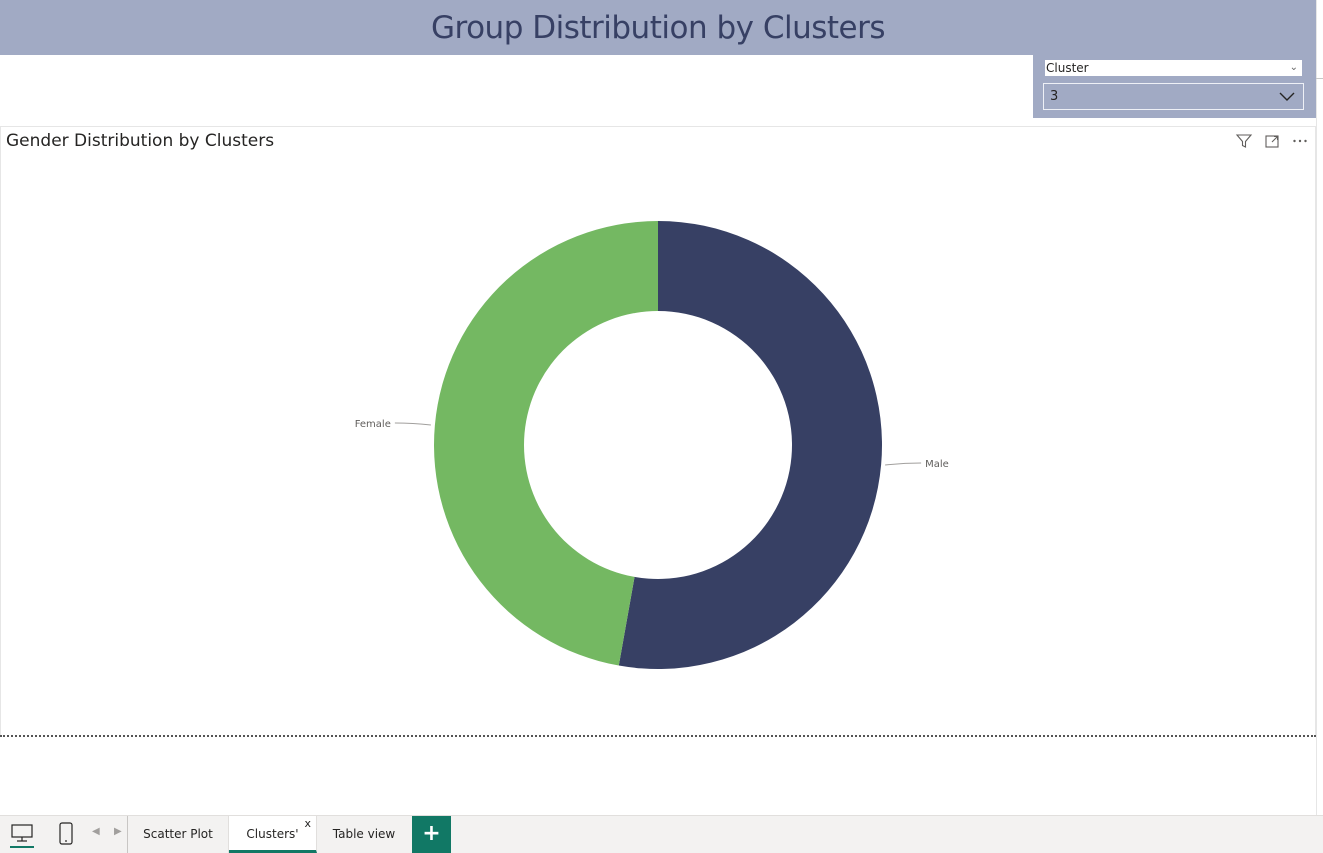 The height and width of the screenshot is (853, 1323). What do you see at coordinates (96, 831) in the screenshot?
I see `scroll-left-icon: ◀` at bounding box center [96, 831].